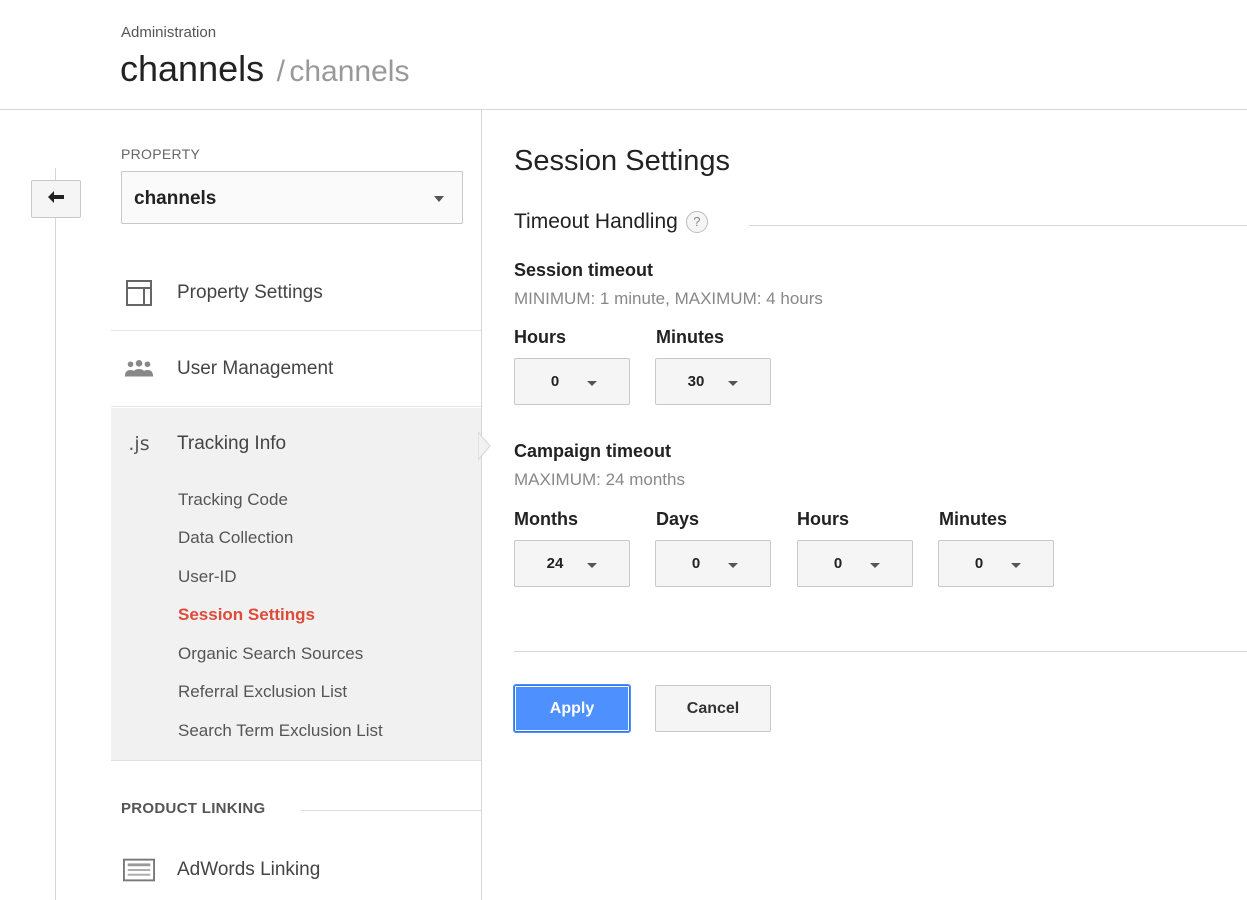 The width and height of the screenshot is (1247, 900). I want to click on campaign-hours-select: 0, so click(855, 563).